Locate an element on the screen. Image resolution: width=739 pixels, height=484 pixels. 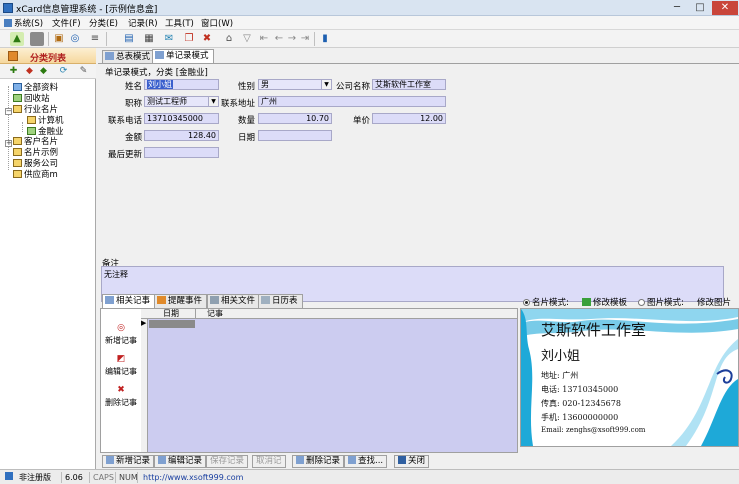
button-label: 关闭 is located at coordinates (417, 461).